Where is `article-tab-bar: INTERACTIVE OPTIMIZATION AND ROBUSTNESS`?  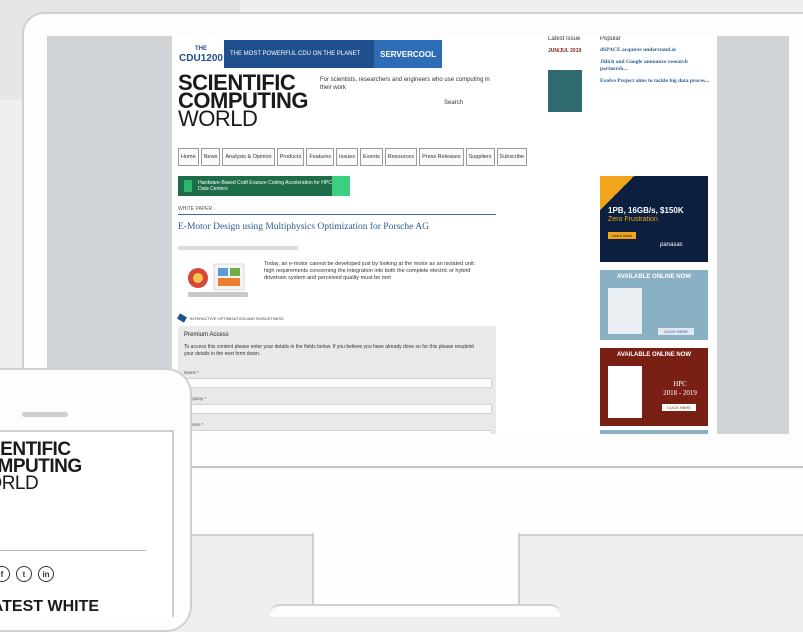
article-tab-bar: INTERACTIVE OPTIMIZATION AND ROBUSTNESS is located at coordinates (336, 318).